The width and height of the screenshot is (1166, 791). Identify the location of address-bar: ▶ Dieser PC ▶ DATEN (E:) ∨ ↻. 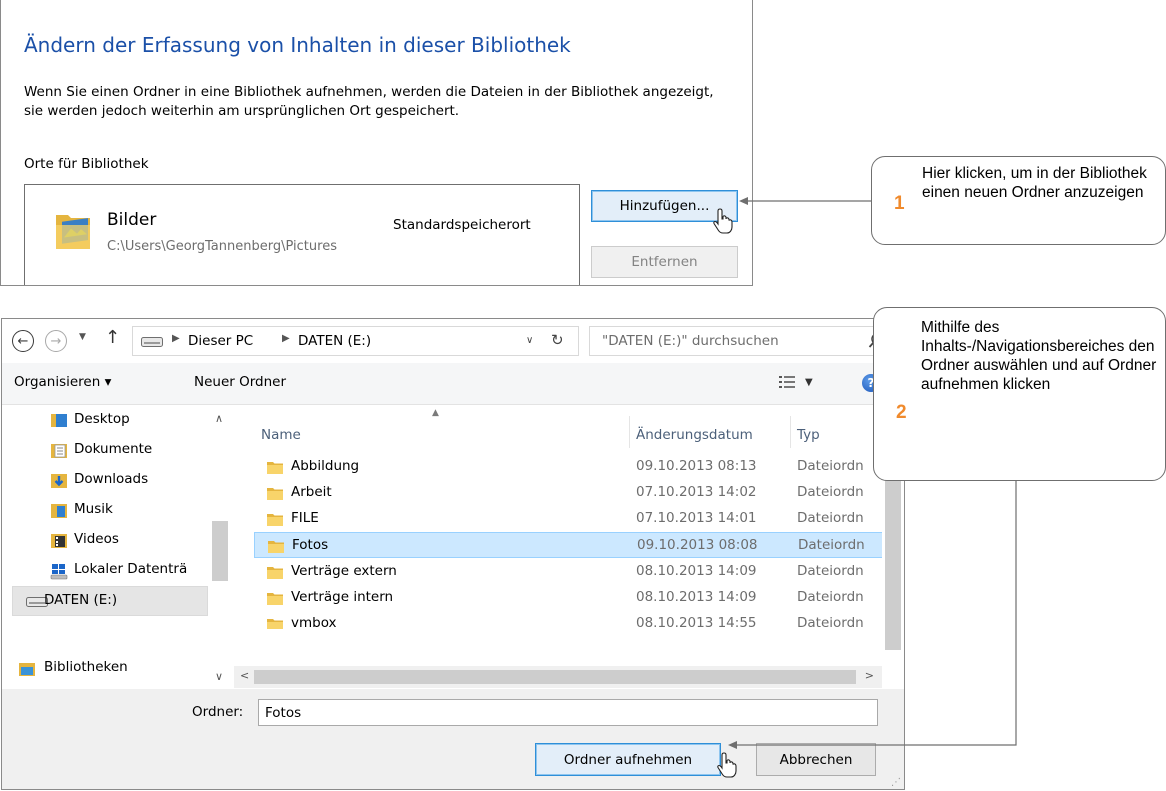
(355, 341).